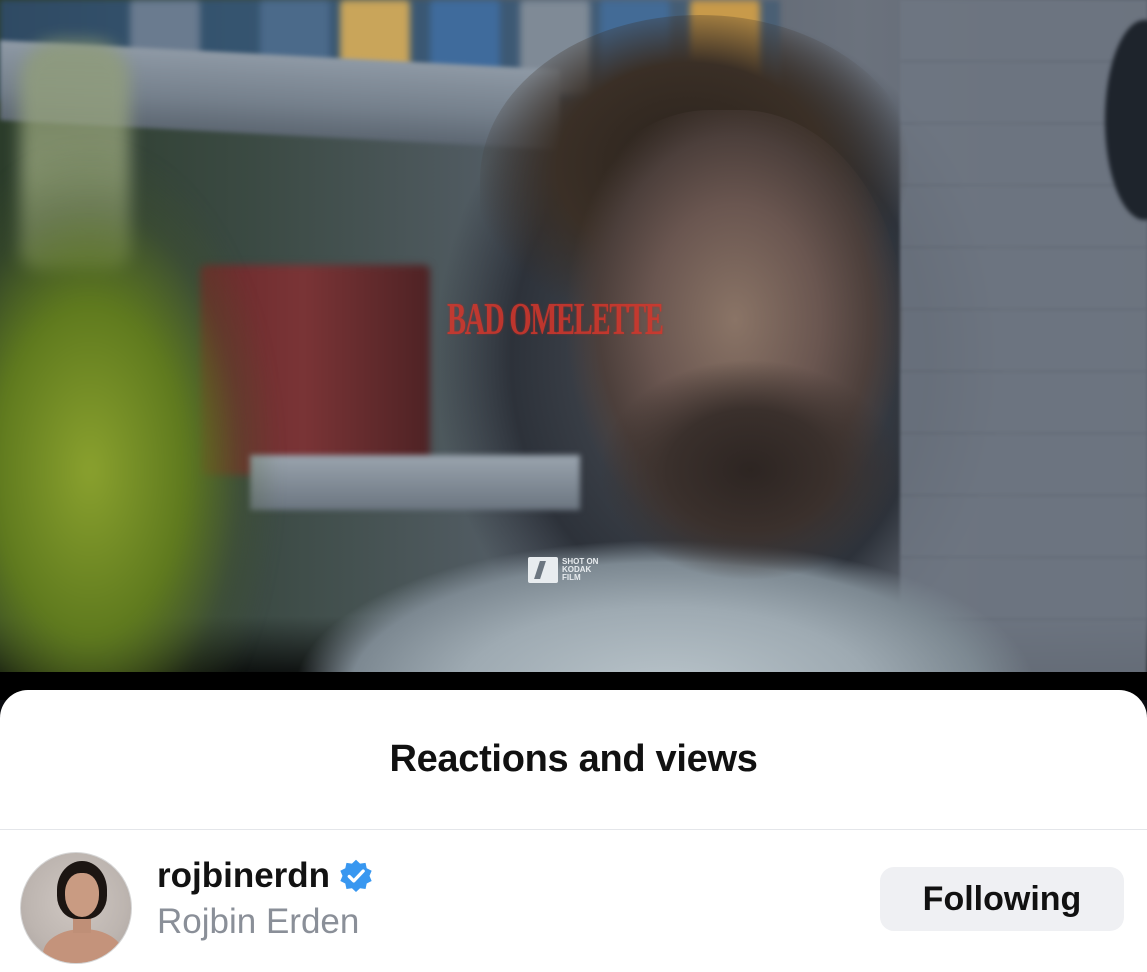  Describe the element at coordinates (76, 908) in the screenshot. I see `avatar` at that location.